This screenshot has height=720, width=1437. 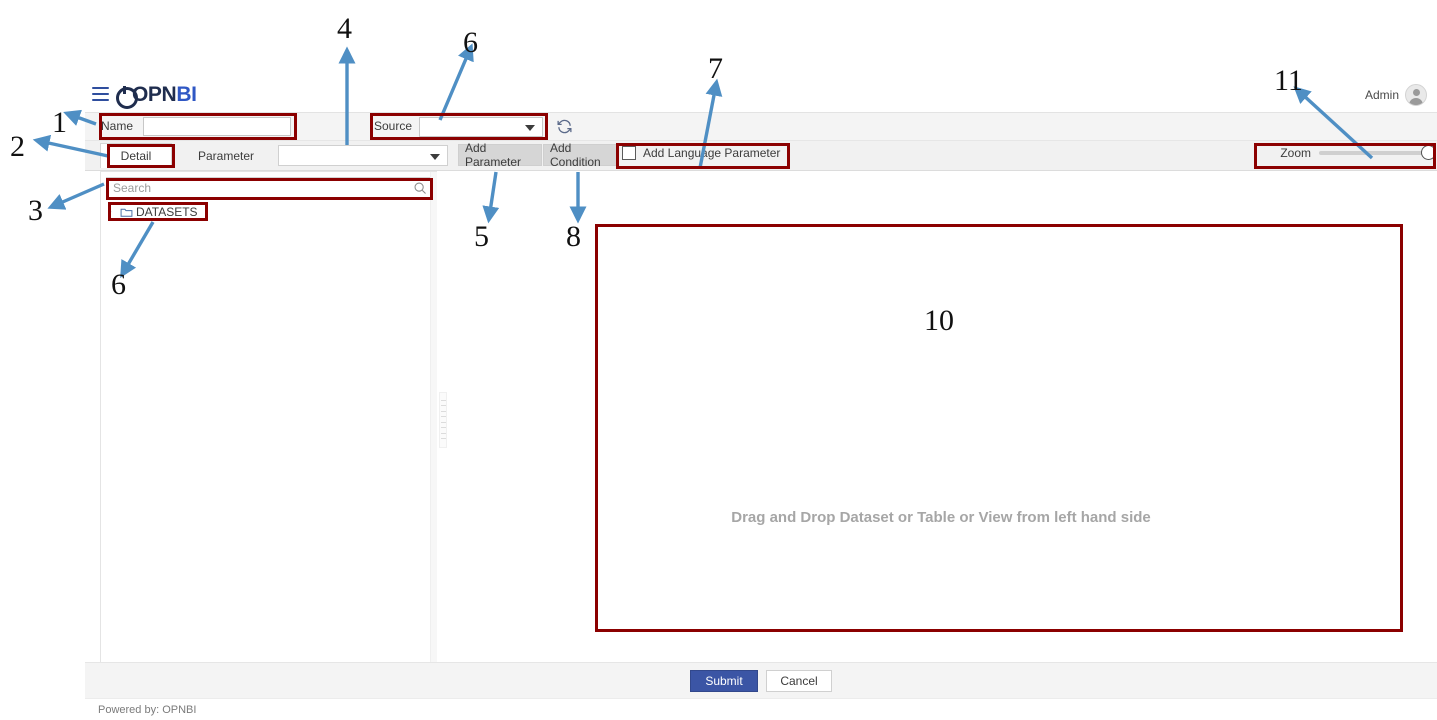 I want to click on submit-button: Submit, so click(x=724, y=680).